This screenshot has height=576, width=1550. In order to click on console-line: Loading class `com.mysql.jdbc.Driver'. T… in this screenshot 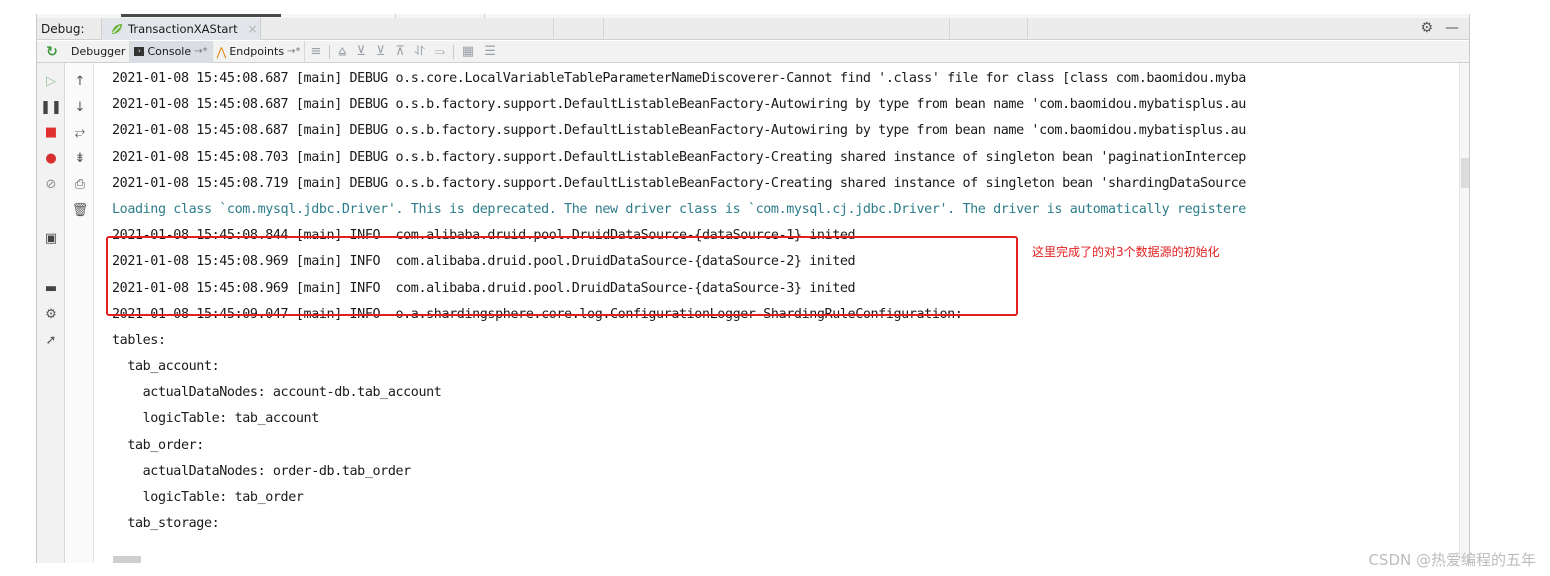, I will do `click(679, 209)`.